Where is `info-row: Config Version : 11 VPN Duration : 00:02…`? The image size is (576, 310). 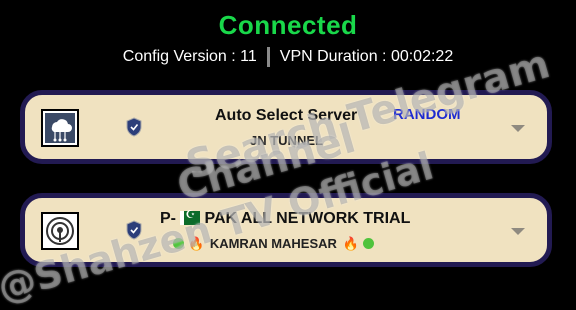 info-row: Config Version : 11 VPN Duration : 00:02… is located at coordinates (288, 57).